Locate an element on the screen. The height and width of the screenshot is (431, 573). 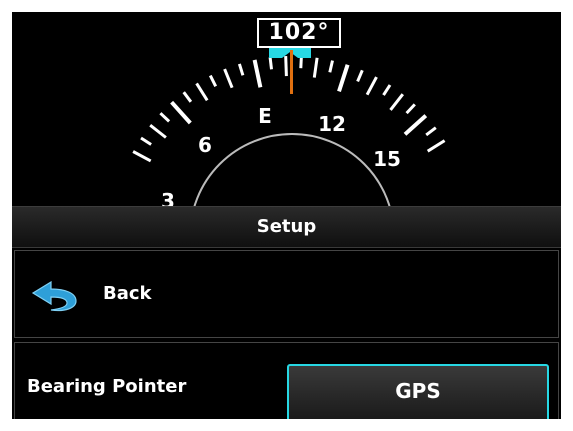
heading-readout-box: 102° is located at coordinates (299, 33).